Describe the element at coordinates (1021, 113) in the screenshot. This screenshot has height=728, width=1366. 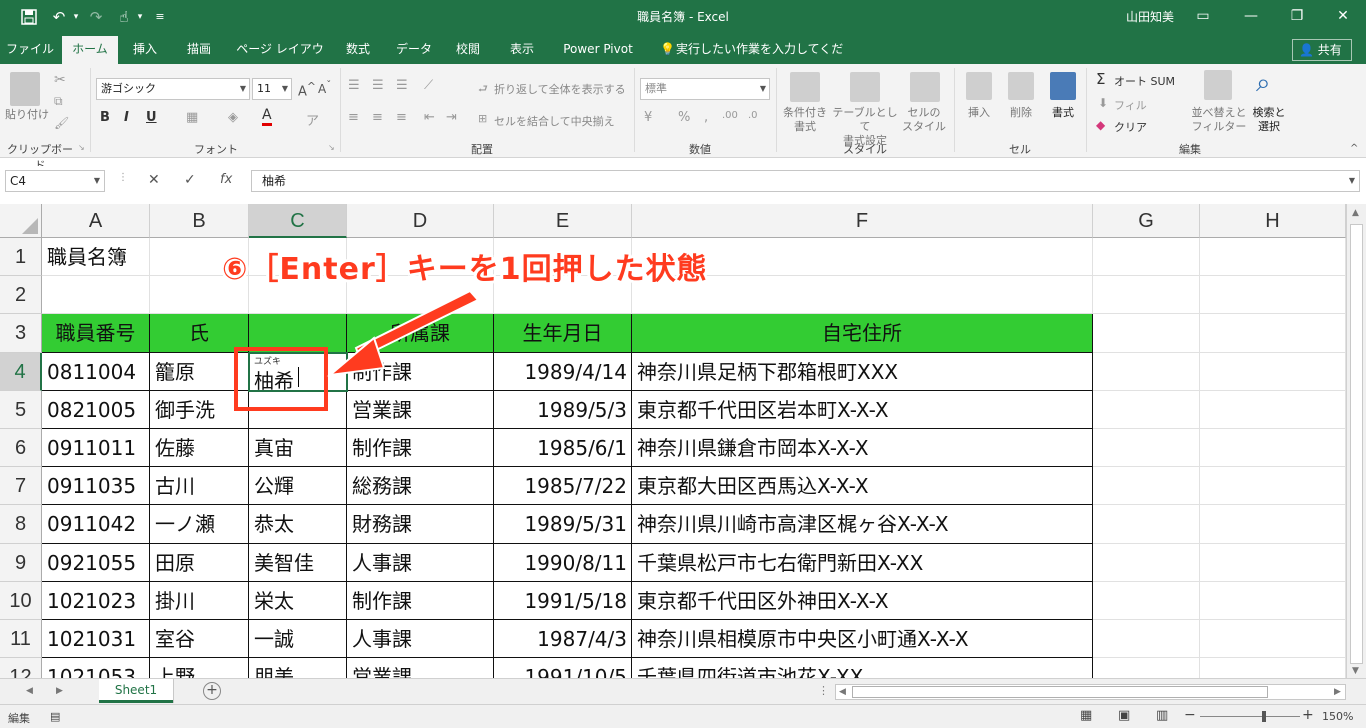
I see `delete-cells-button: 削除` at that location.